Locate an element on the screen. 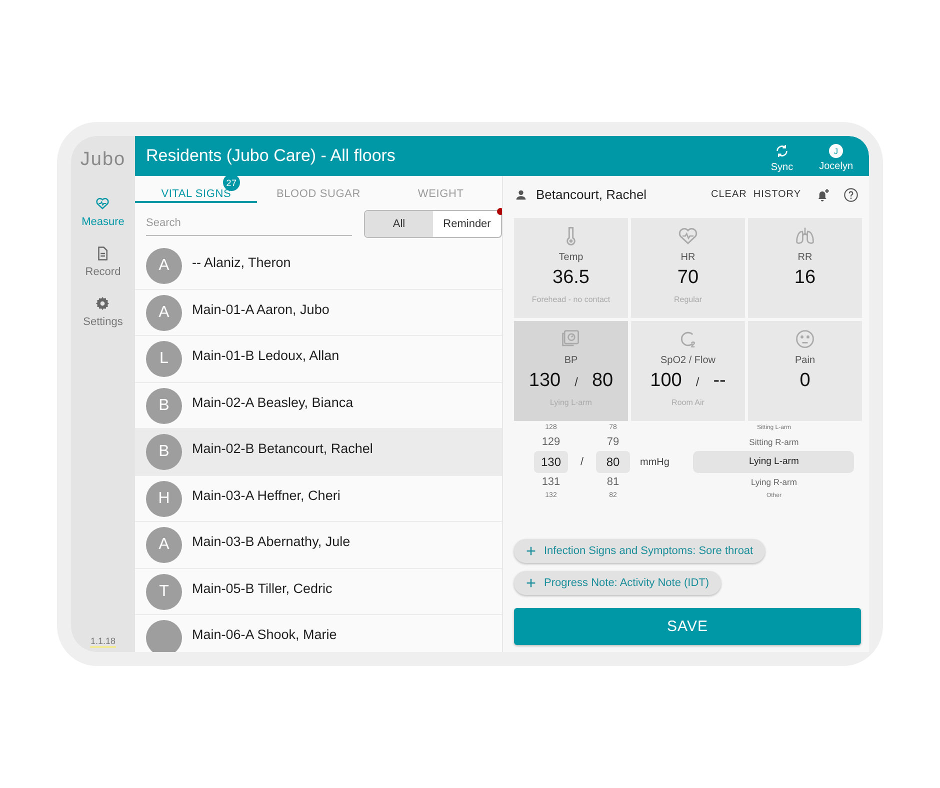 This screenshot has height=788, width=940. person-icon is located at coordinates (521, 195).